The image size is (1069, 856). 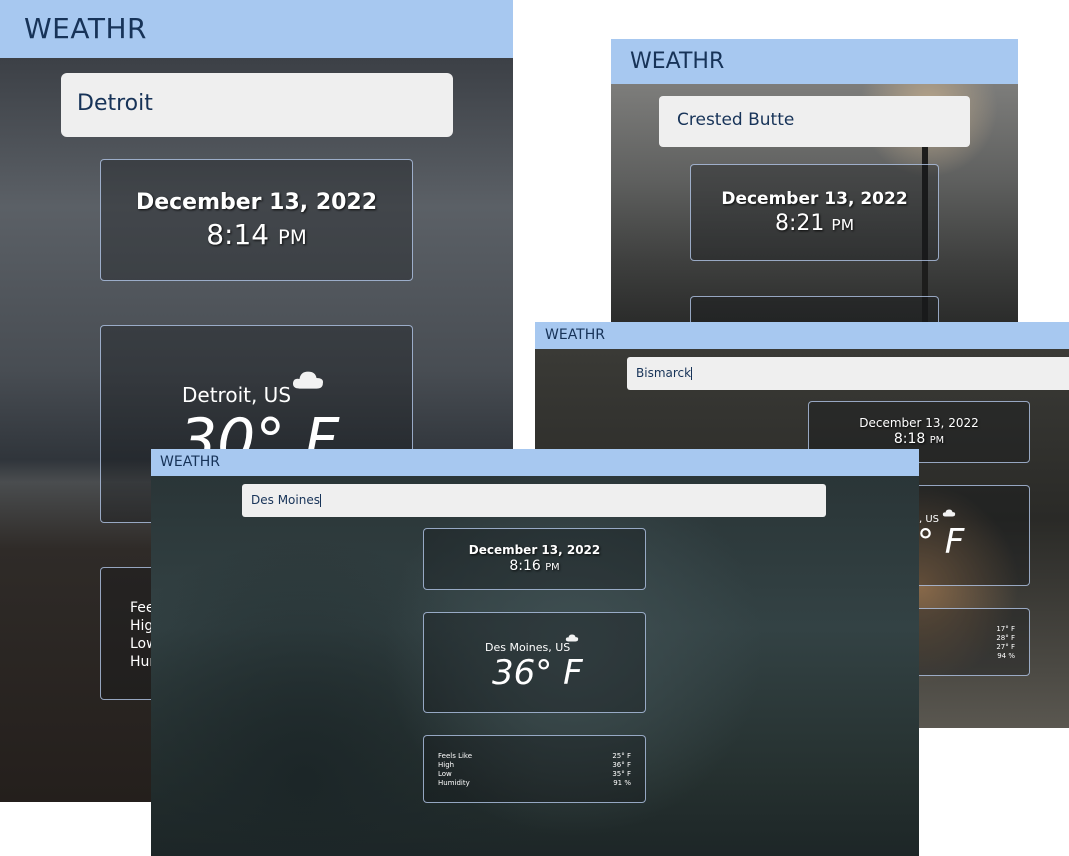 I want to click on stat-row-feels-like: Feels Like 25° F, so click(x=534, y=756).